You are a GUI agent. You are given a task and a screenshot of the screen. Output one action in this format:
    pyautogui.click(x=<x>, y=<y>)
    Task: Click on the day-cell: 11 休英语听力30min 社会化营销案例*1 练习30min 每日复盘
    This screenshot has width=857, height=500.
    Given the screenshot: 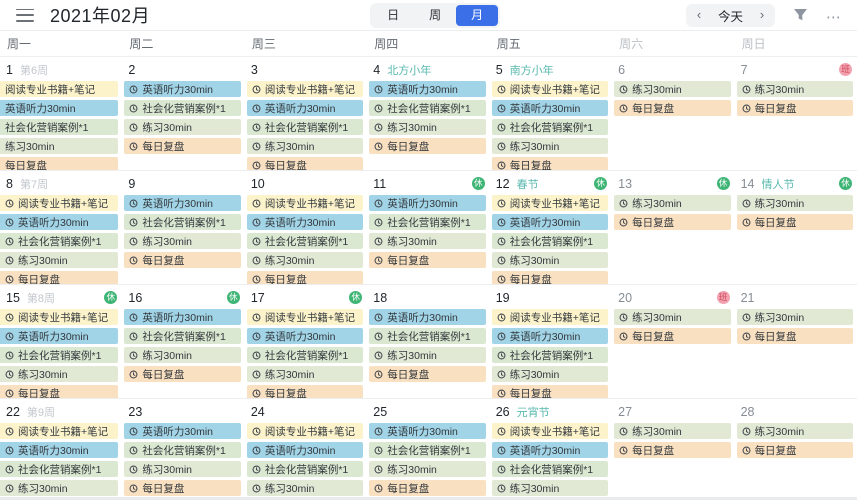 What is the action you would take?
    pyautogui.click(x=428, y=227)
    